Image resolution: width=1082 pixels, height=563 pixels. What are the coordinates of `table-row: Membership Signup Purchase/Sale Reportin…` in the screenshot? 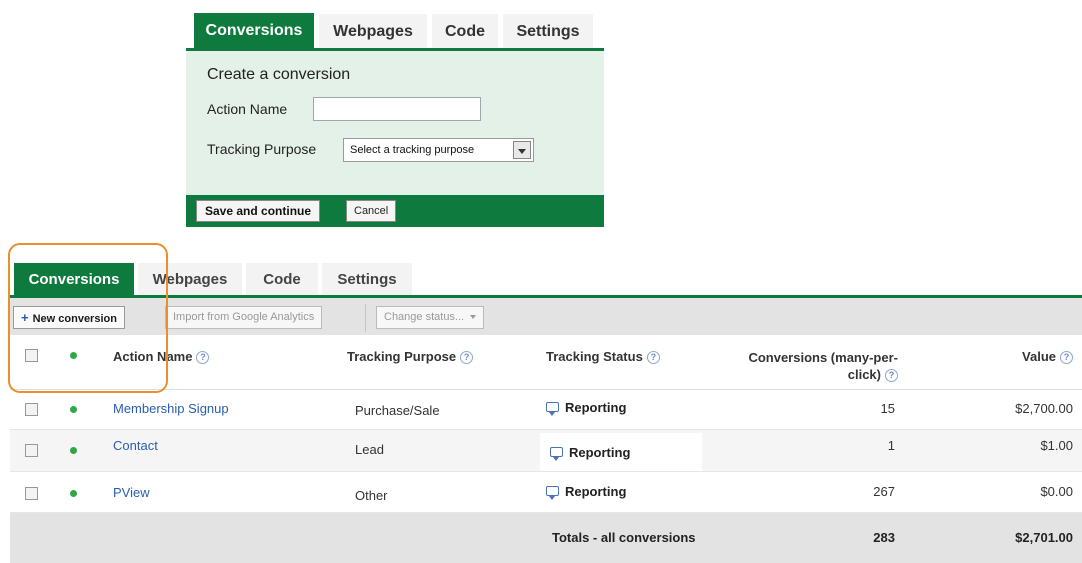 It's located at (546, 410).